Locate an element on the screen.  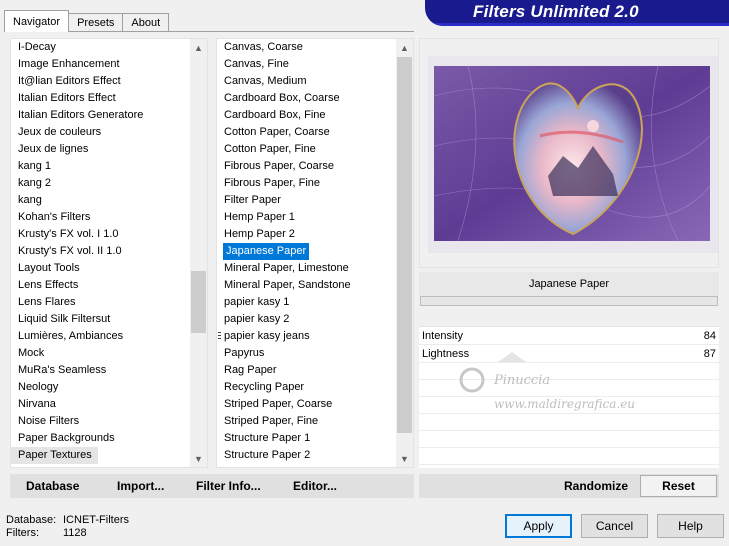
param-intensity: Intensity 84 is located at coordinates (569, 336).